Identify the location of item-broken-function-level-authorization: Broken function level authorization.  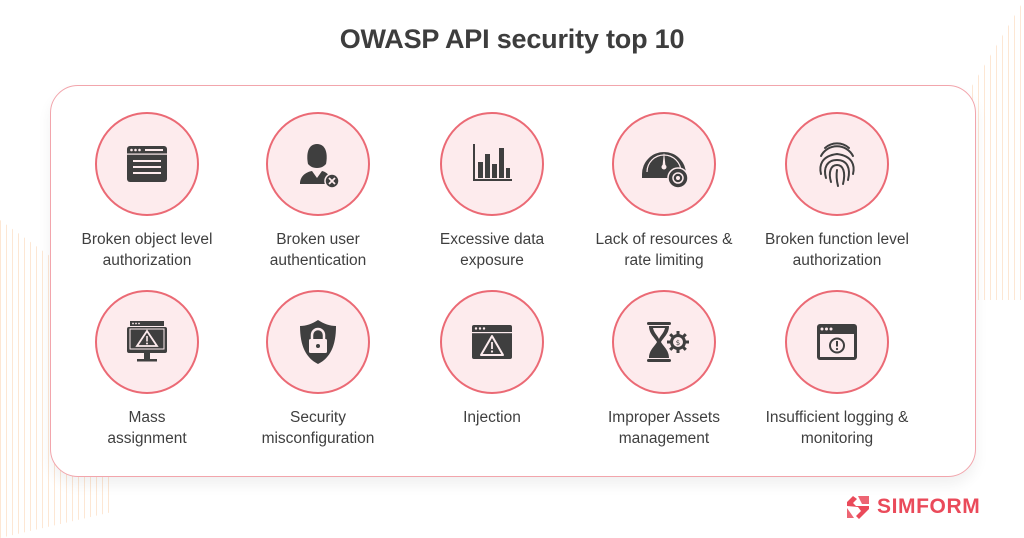
(837, 191).